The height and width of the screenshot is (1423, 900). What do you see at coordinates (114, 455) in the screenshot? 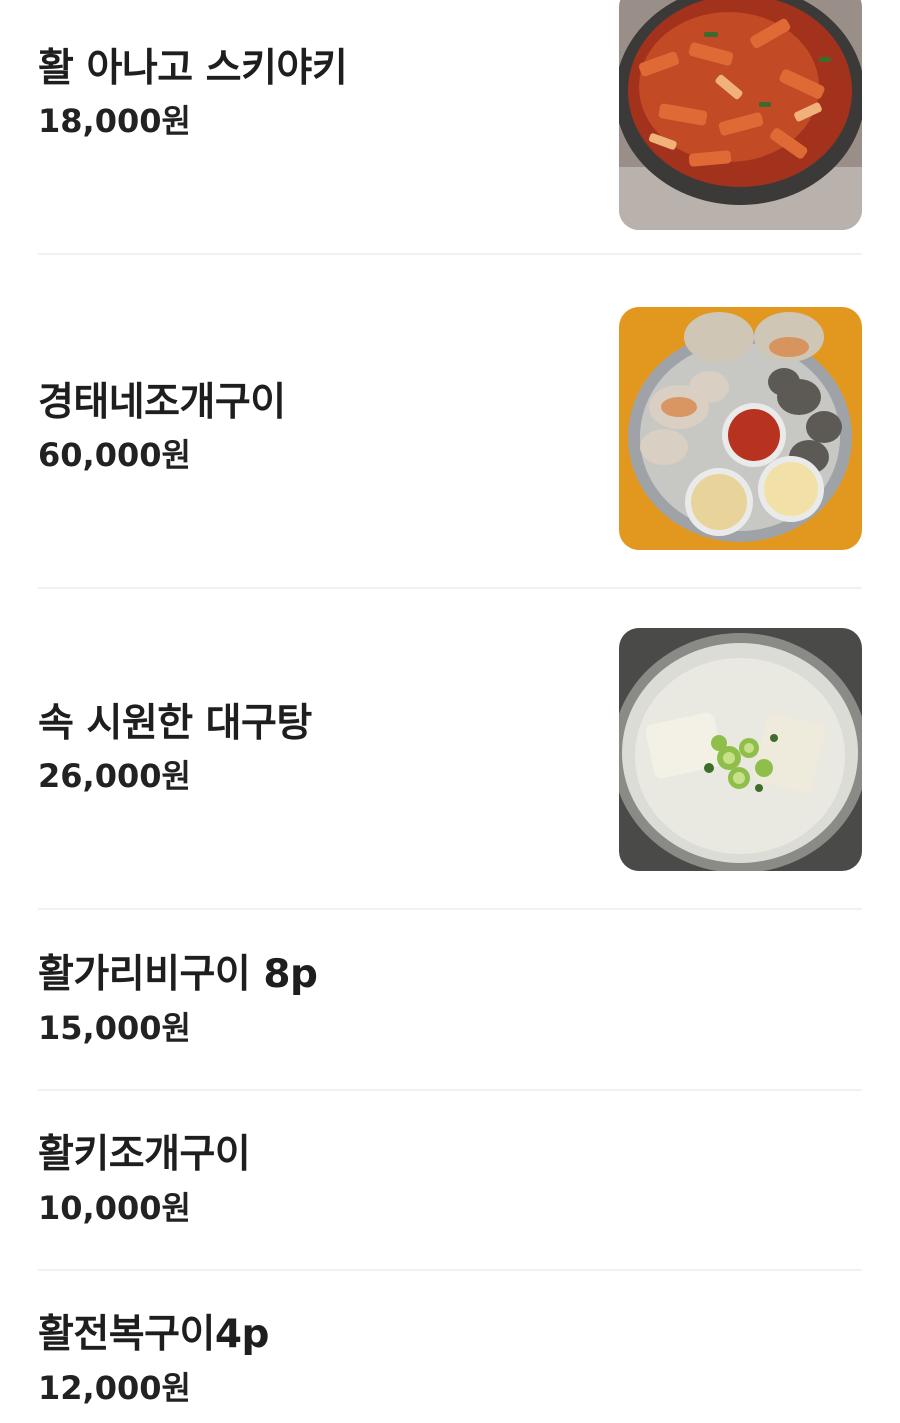
I see `menu-item-price: 60,000원` at bounding box center [114, 455].